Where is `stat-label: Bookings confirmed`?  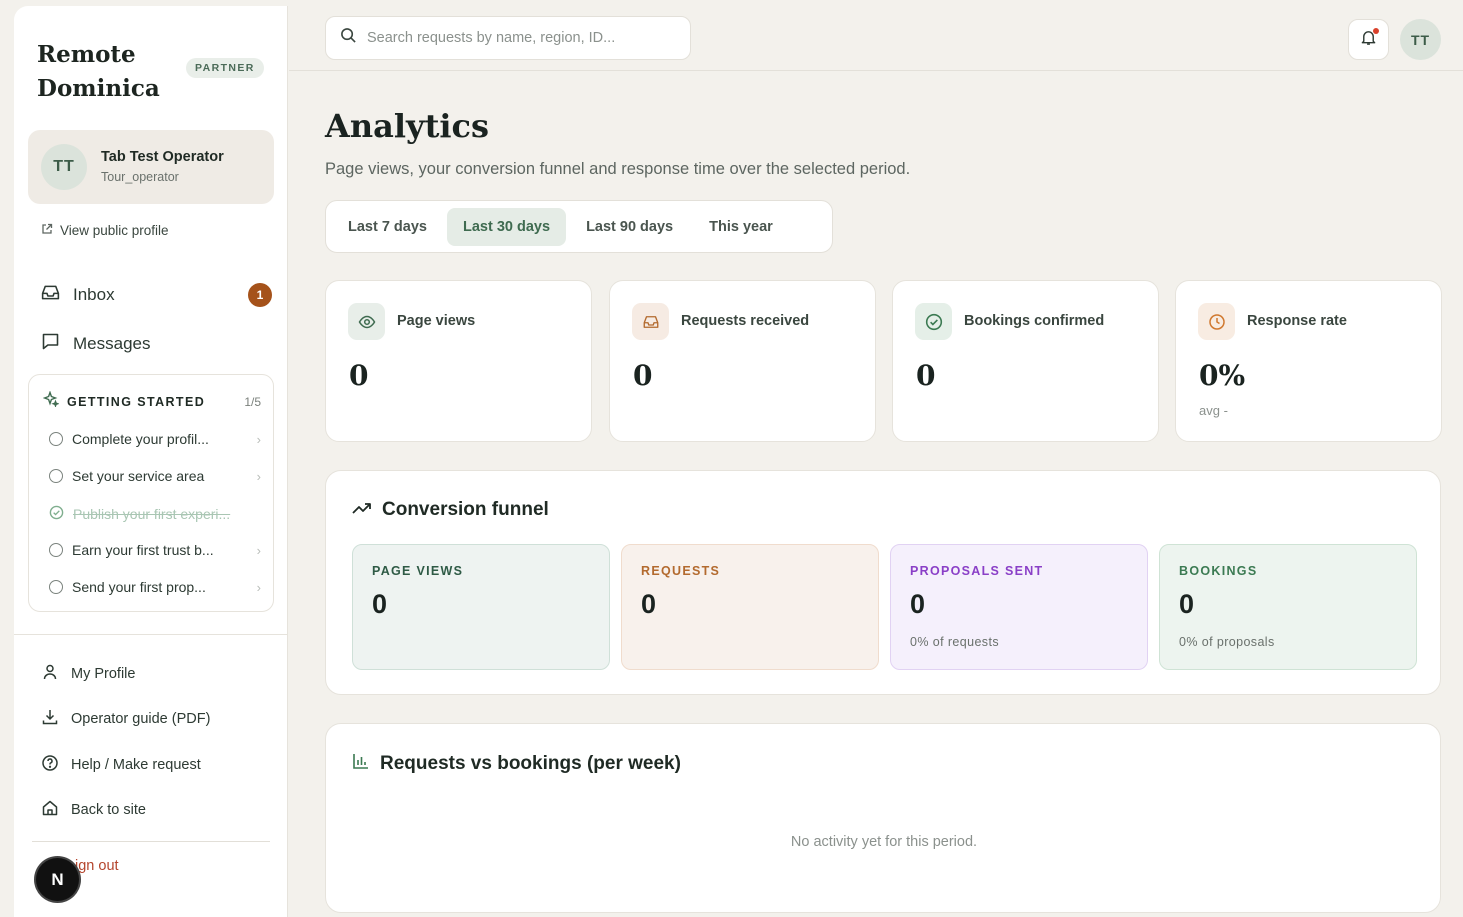
stat-label: Bookings confirmed is located at coordinates (1034, 321).